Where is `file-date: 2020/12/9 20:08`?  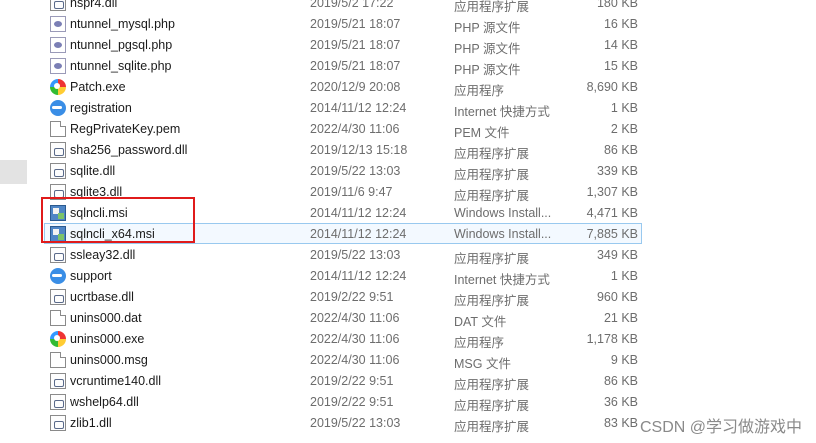 file-date: 2020/12/9 20:08 is located at coordinates (355, 87).